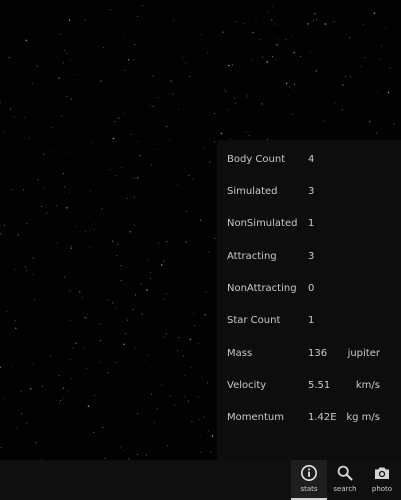  I want to click on stat-value: 4, so click(311, 159).